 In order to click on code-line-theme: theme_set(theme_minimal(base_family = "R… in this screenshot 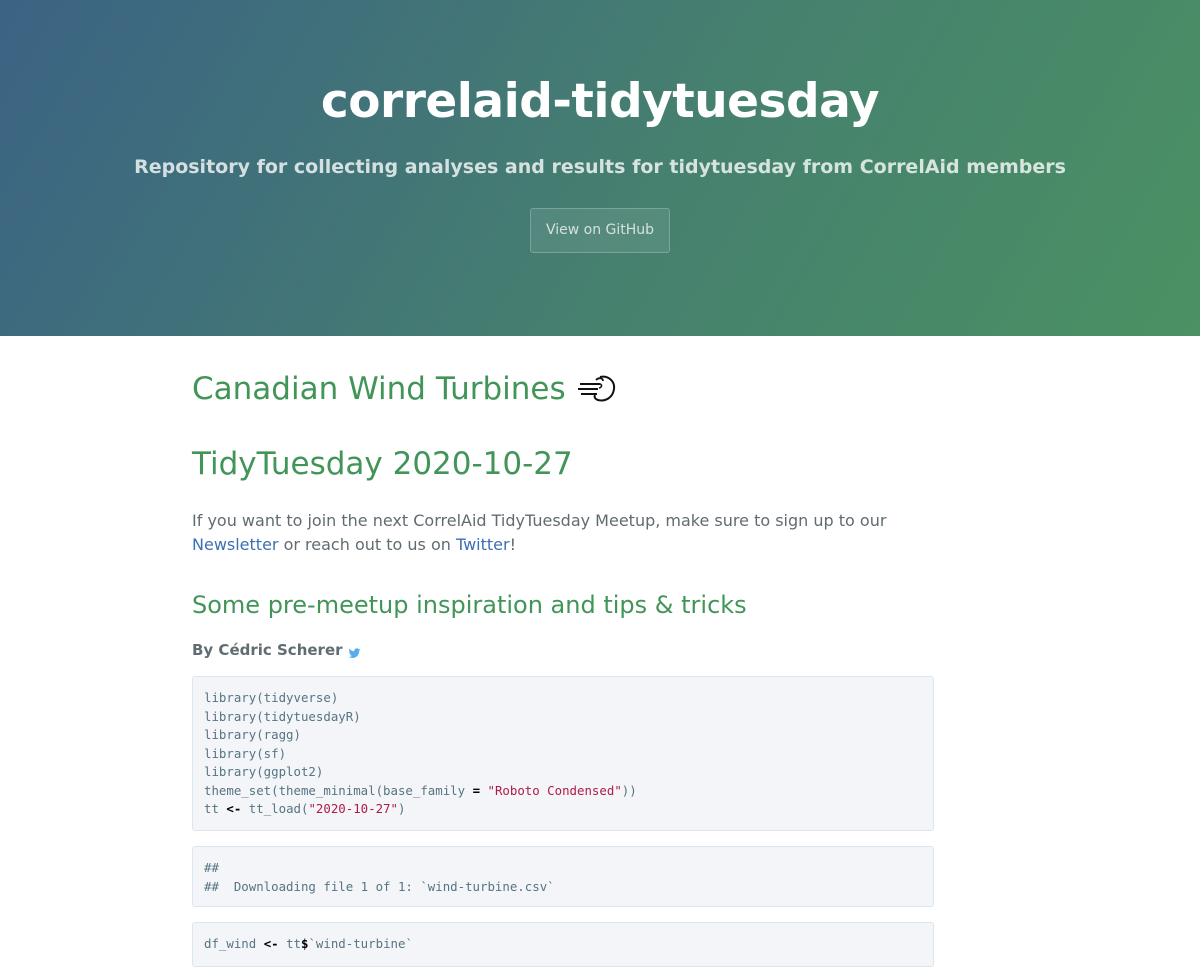, I will do `click(420, 790)`.